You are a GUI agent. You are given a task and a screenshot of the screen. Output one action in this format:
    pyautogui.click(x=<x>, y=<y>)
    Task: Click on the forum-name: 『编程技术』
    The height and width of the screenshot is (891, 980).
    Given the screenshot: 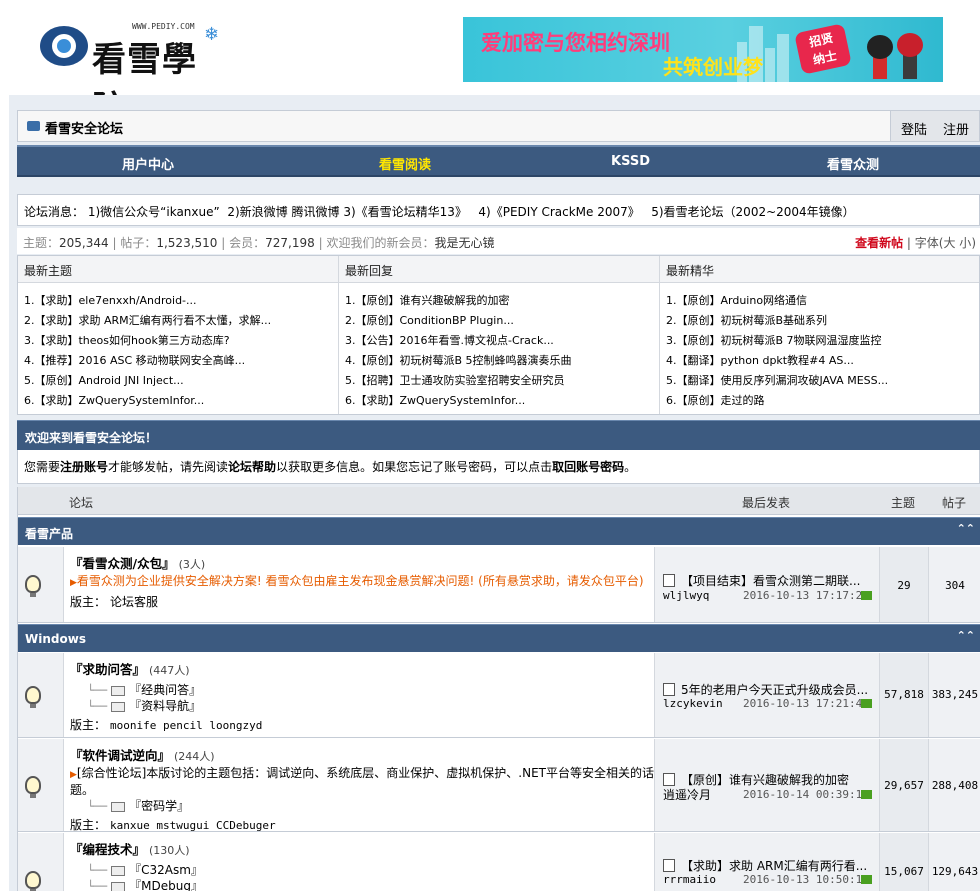 What is the action you would take?
    pyautogui.click(x=107, y=849)
    